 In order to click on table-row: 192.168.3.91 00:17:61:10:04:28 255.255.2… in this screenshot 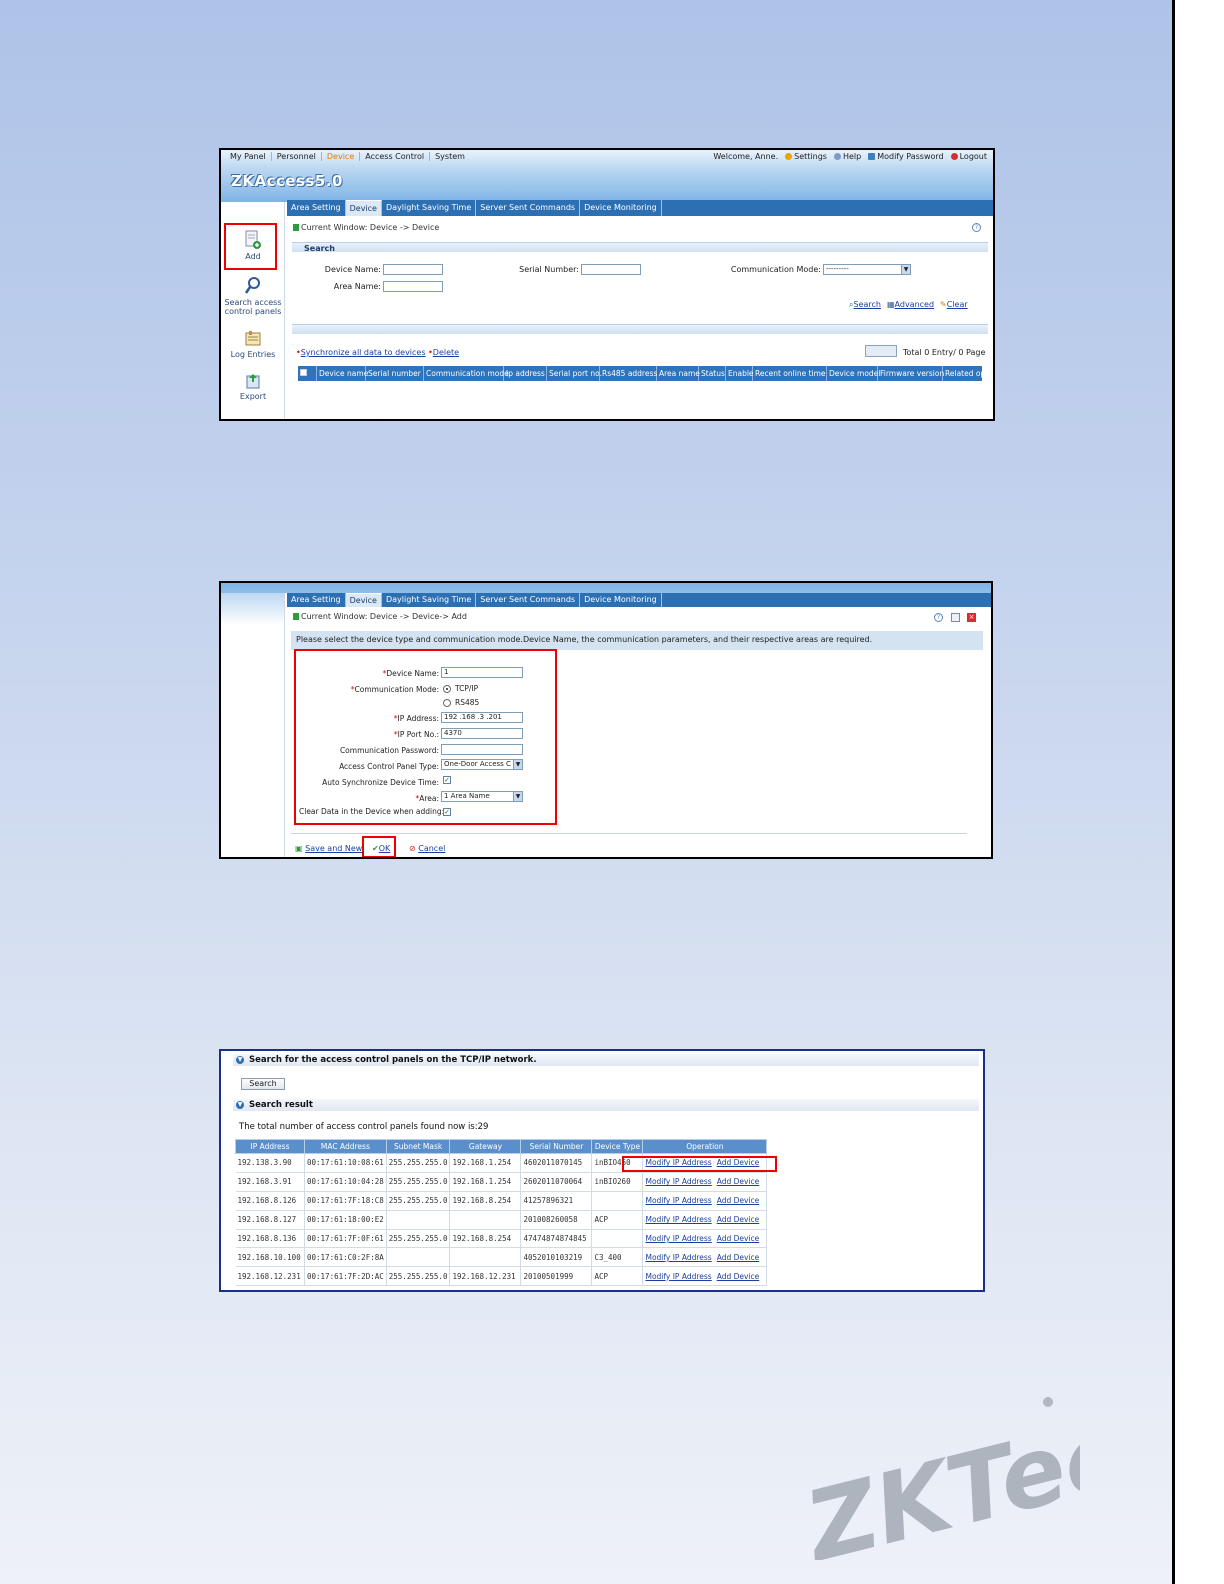, I will do `click(501, 1182)`.